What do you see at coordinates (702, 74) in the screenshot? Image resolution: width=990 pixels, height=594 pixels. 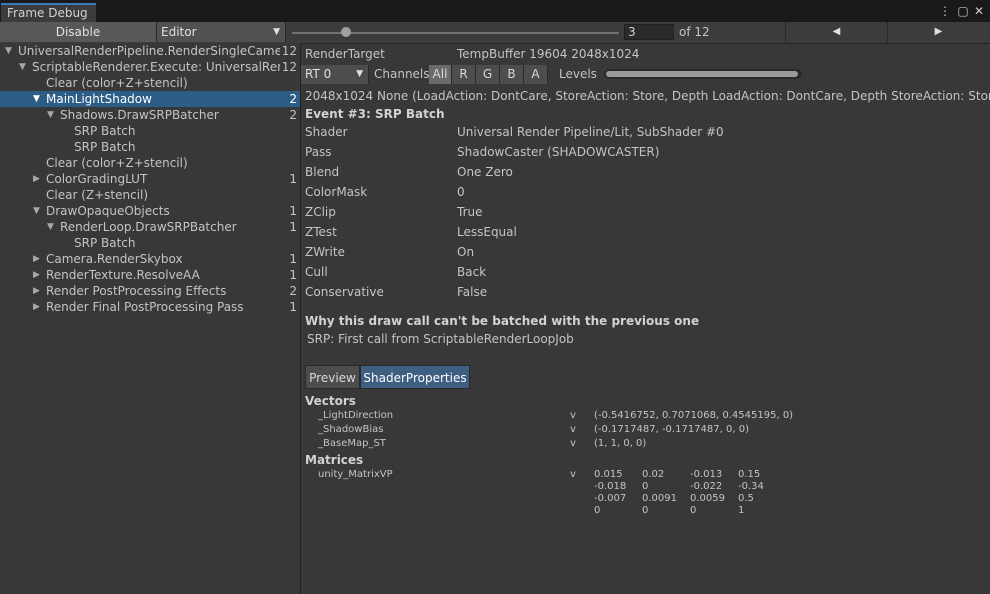 I see `levels-range-fill` at bounding box center [702, 74].